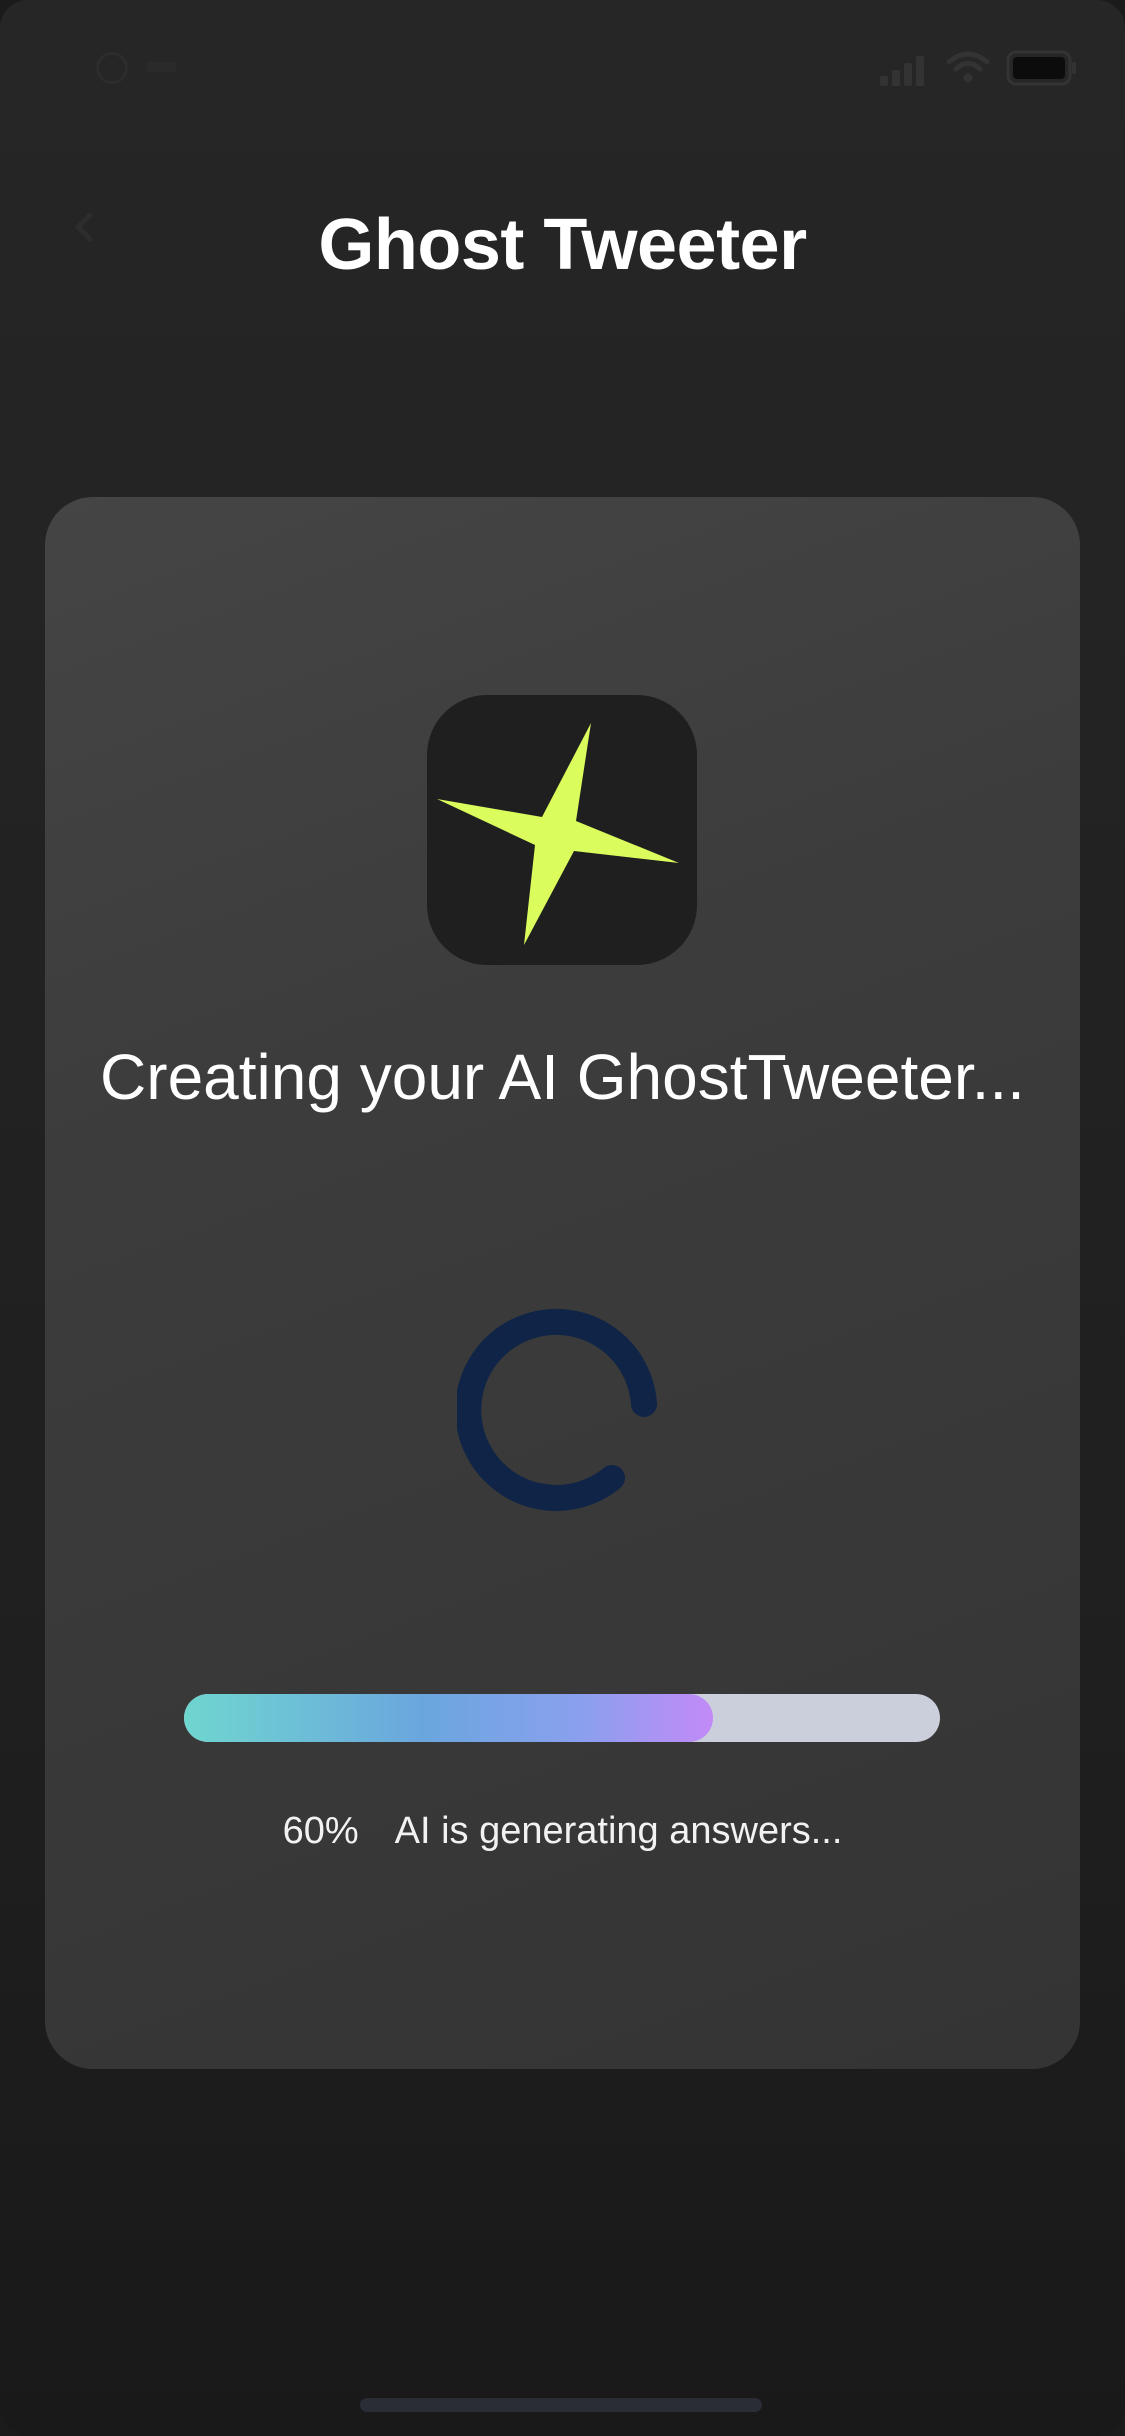  What do you see at coordinates (449, 1718) in the screenshot?
I see `progress-bar-fill` at bounding box center [449, 1718].